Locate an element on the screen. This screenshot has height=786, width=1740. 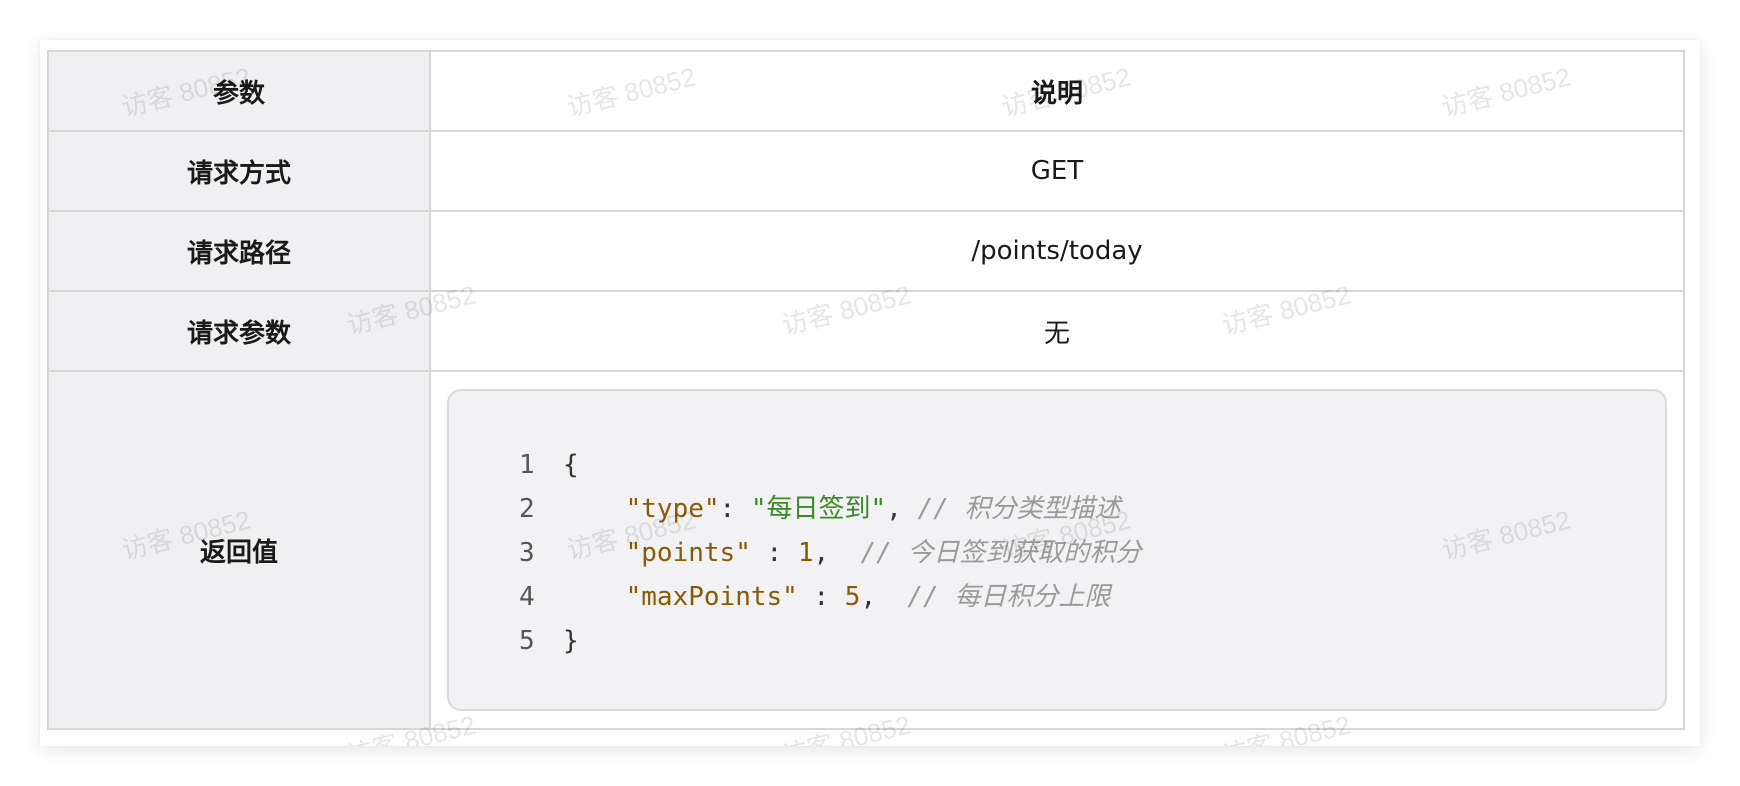
code-line-2: 2 "type": "每日签到", // 积分类型描述 is located at coordinates (830, 509).